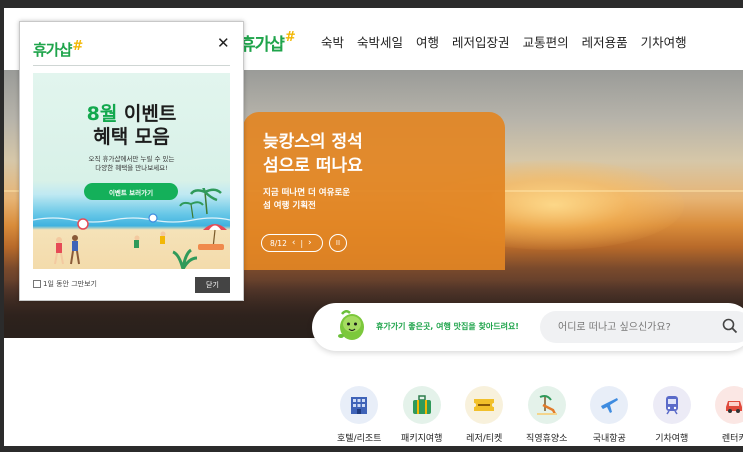 The width and height of the screenshot is (743, 452). Describe the element at coordinates (664, 41) in the screenshot. I see `nav-item-train-travel: 기차여행` at that location.